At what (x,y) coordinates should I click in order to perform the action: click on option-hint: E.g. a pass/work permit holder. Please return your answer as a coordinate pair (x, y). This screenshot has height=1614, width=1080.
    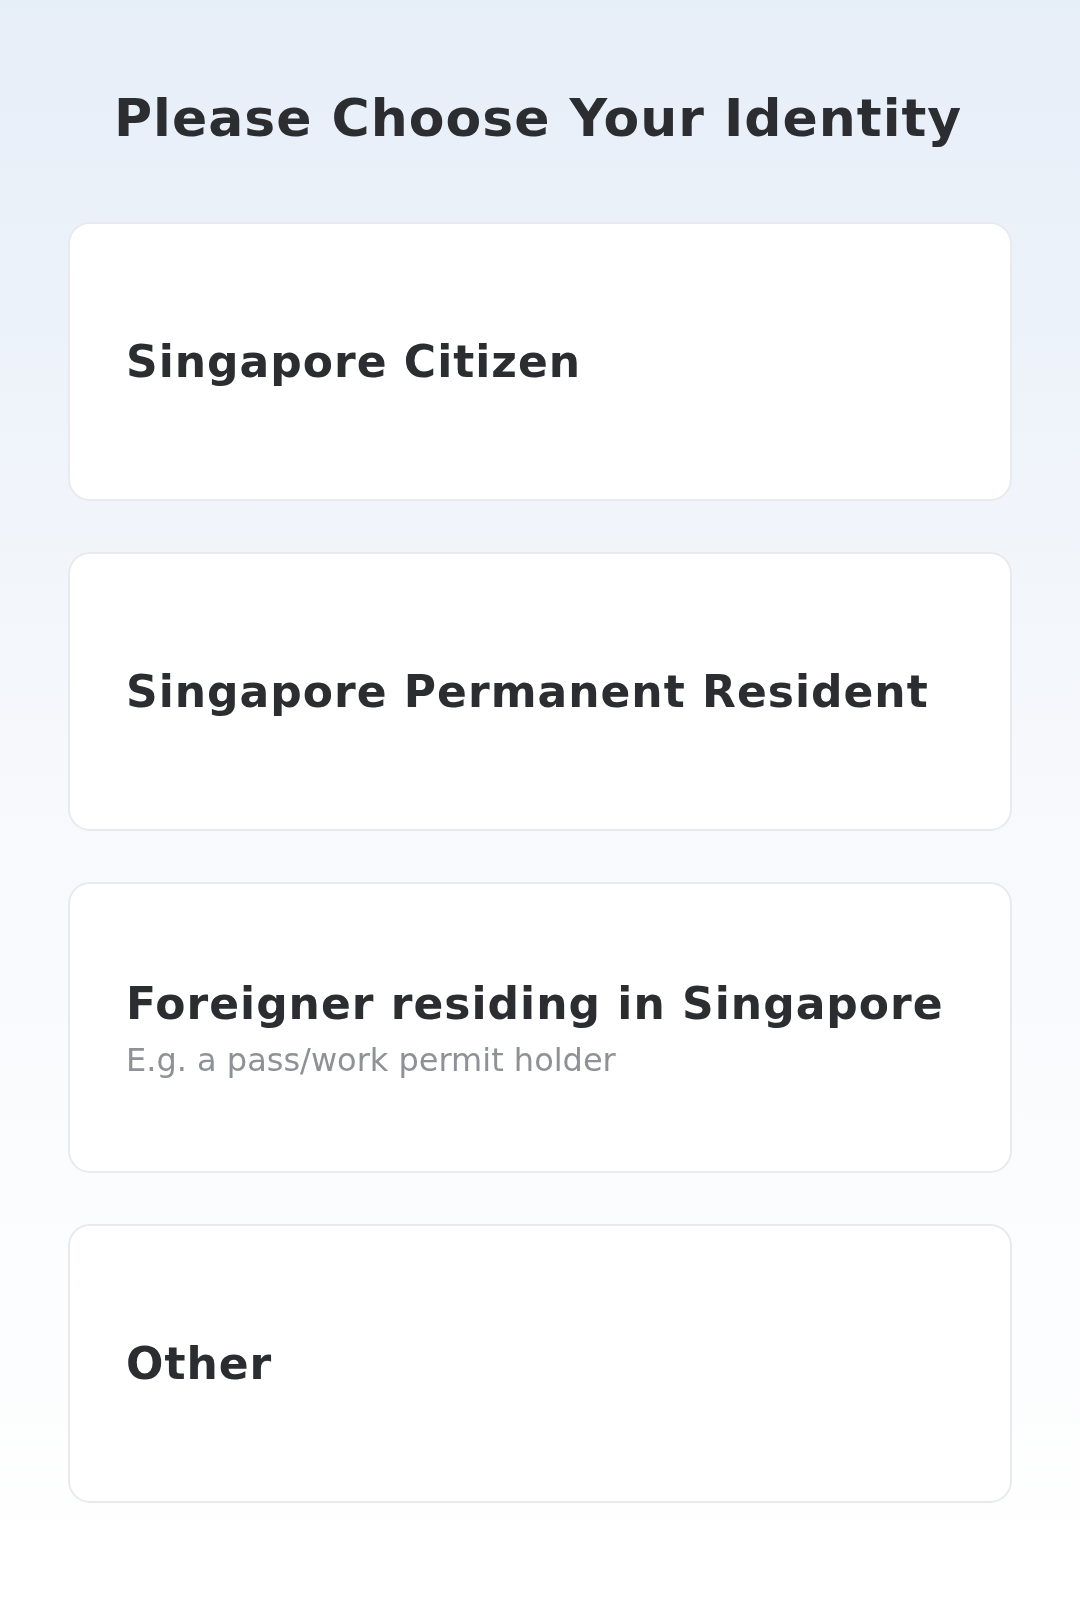
    Looking at the image, I should click on (371, 1059).